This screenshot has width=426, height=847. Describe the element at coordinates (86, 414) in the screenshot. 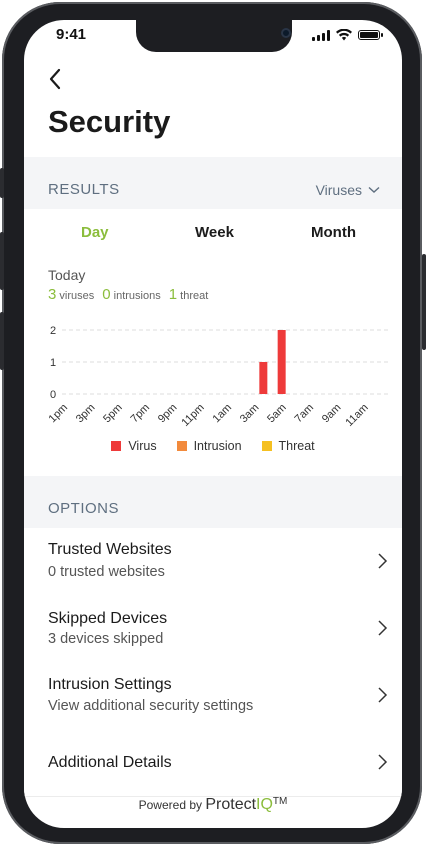

I see `x-tick-label: 3pm` at that location.